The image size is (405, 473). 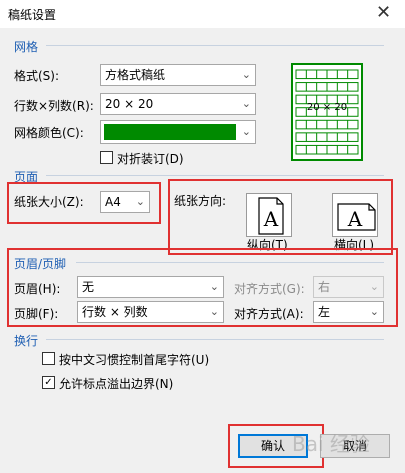 What do you see at coordinates (125, 202) in the screenshot?
I see `paper-size-select: A4 ⌄` at bounding box center [125, 202].